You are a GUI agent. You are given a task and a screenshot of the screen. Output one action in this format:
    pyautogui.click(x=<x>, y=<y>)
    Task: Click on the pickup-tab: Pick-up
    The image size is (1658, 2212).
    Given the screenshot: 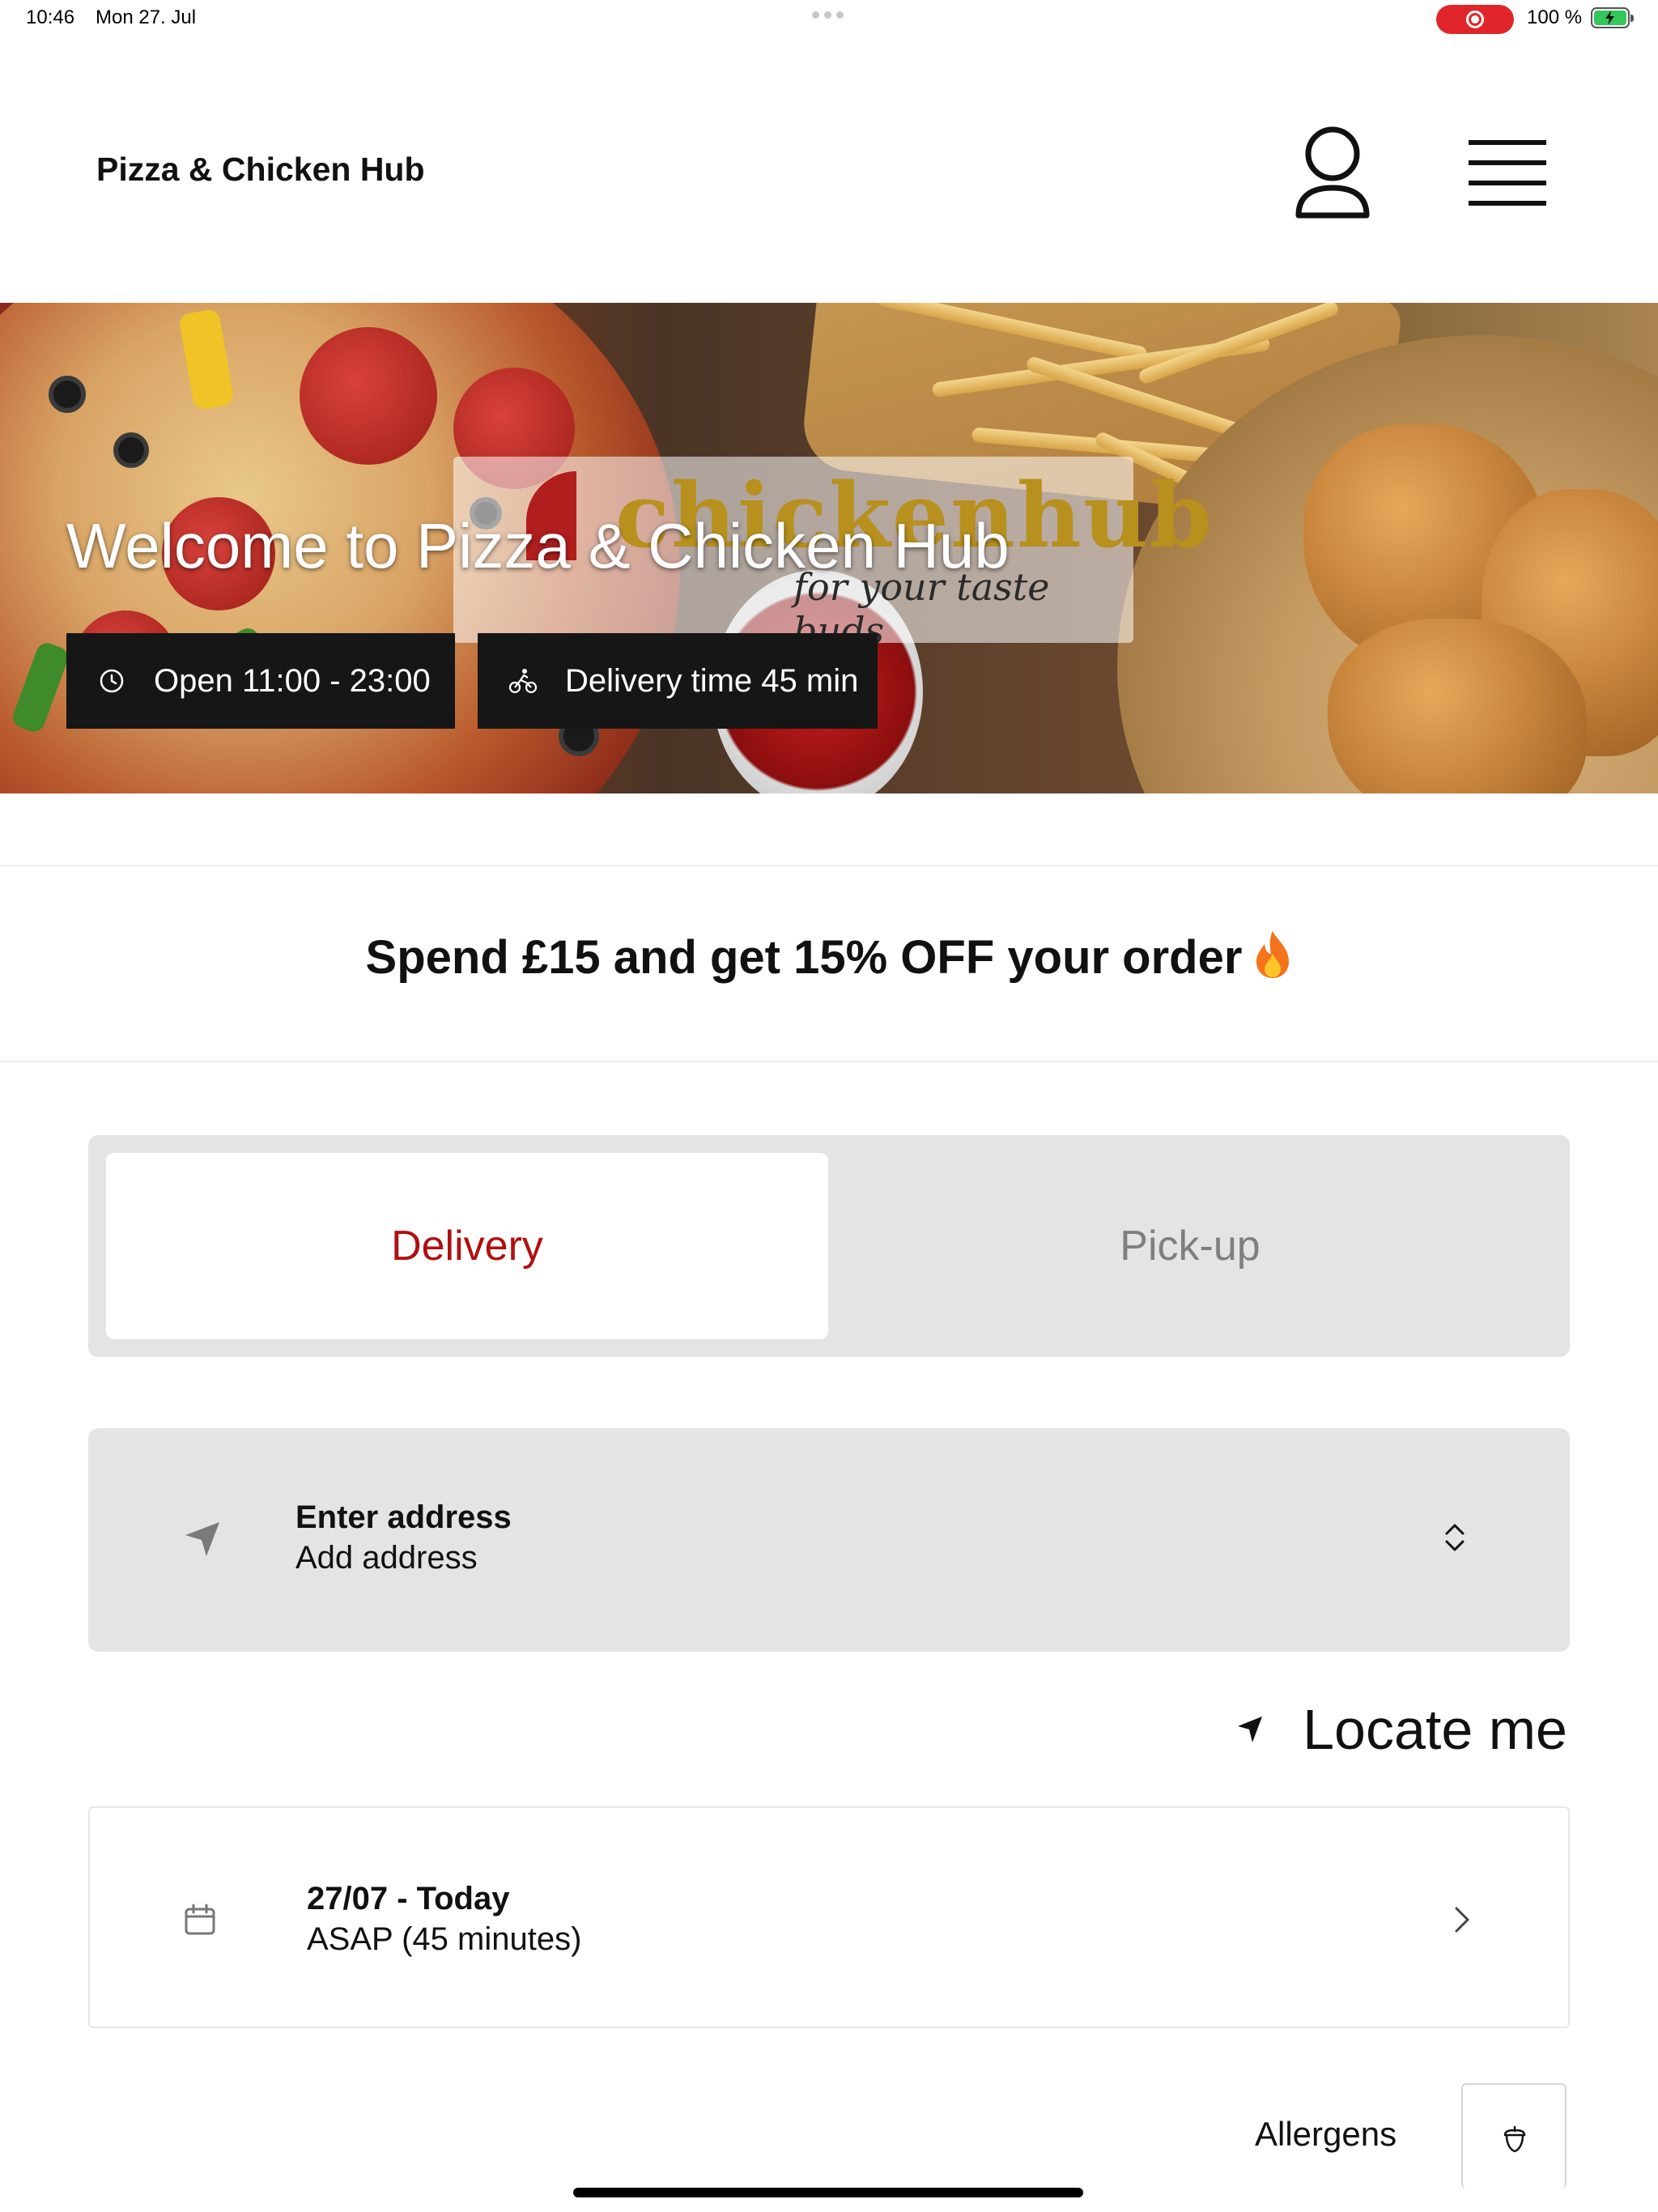 What is the action you would take?
    pyautogui.click(x=1190, y=1246)
    